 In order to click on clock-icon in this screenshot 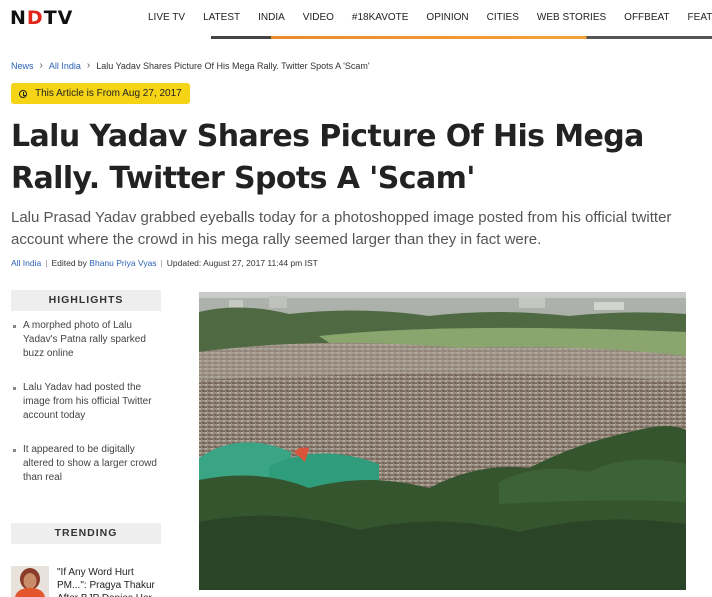, I will do `click(23, 93)`.